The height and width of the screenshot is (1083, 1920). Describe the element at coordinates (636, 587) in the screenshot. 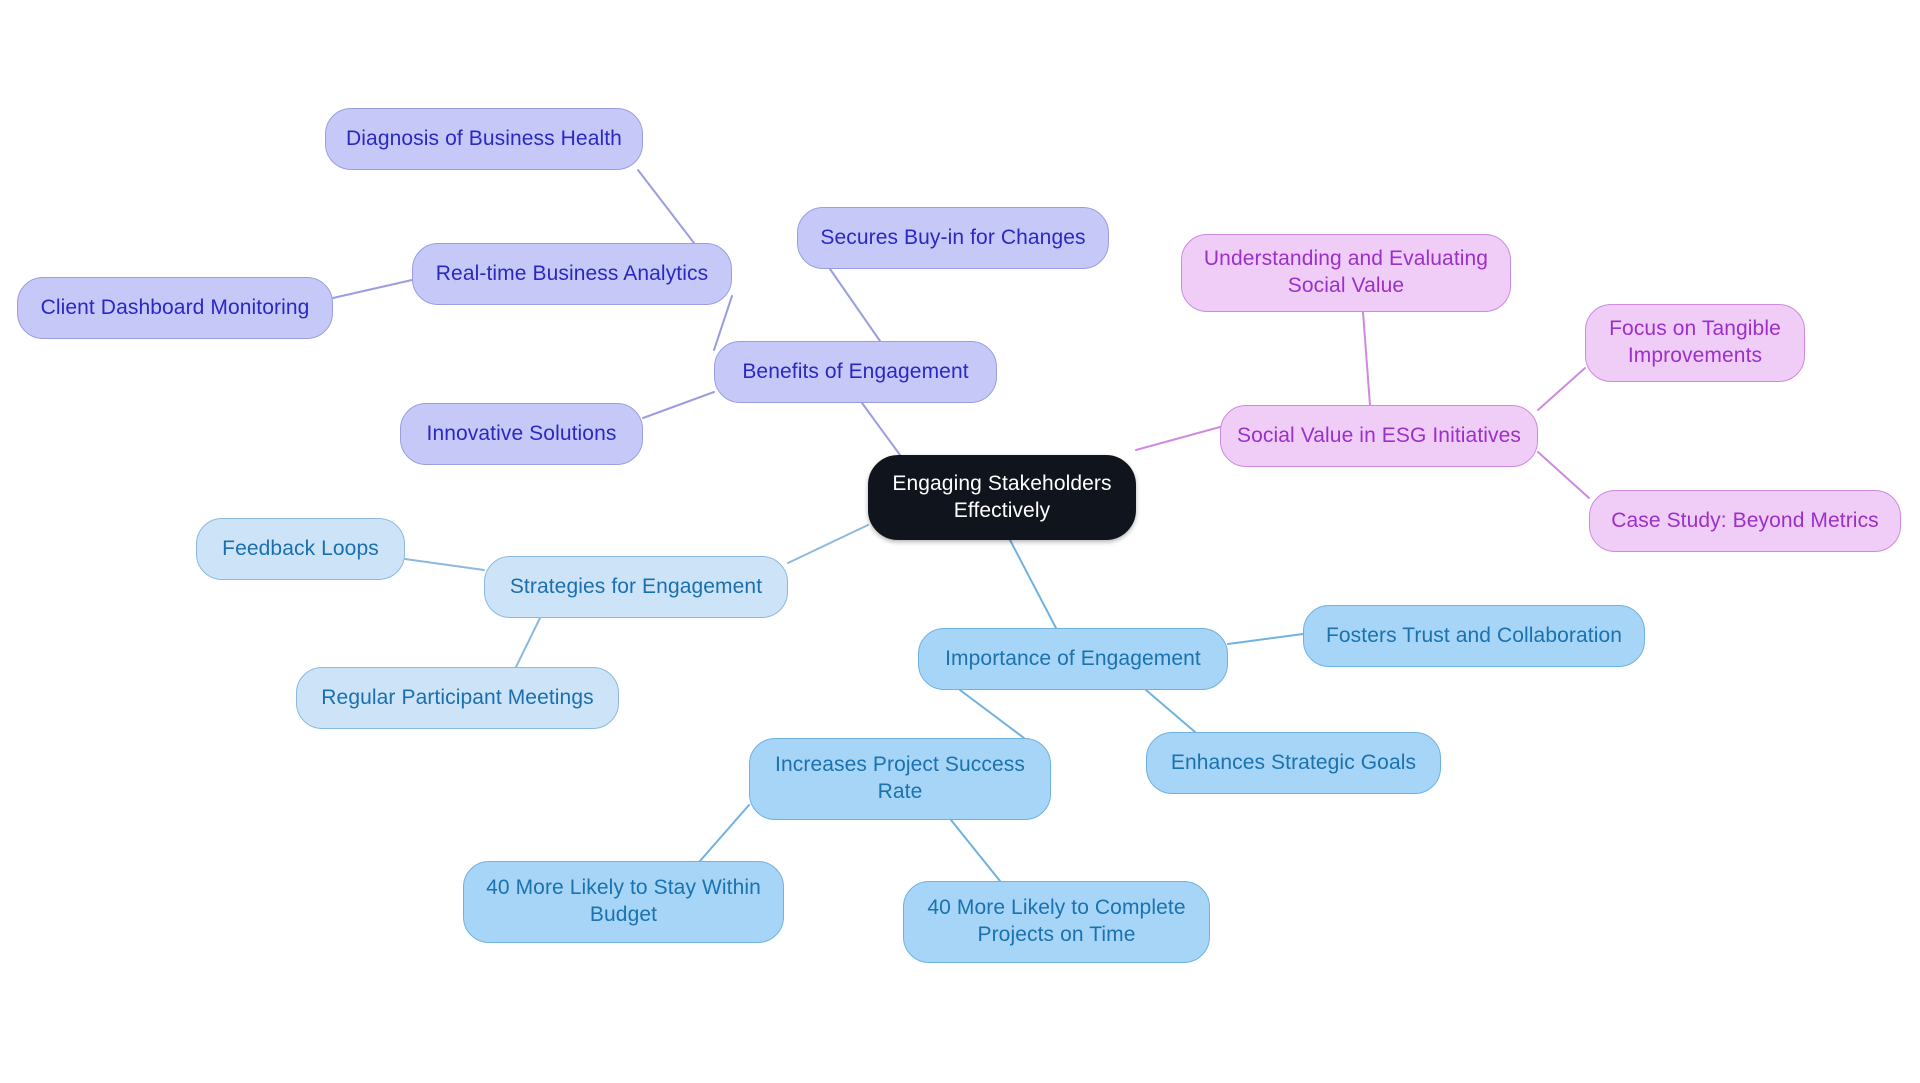

I see `mindmap-node-strategies: Strategies for Engagement` at that location.